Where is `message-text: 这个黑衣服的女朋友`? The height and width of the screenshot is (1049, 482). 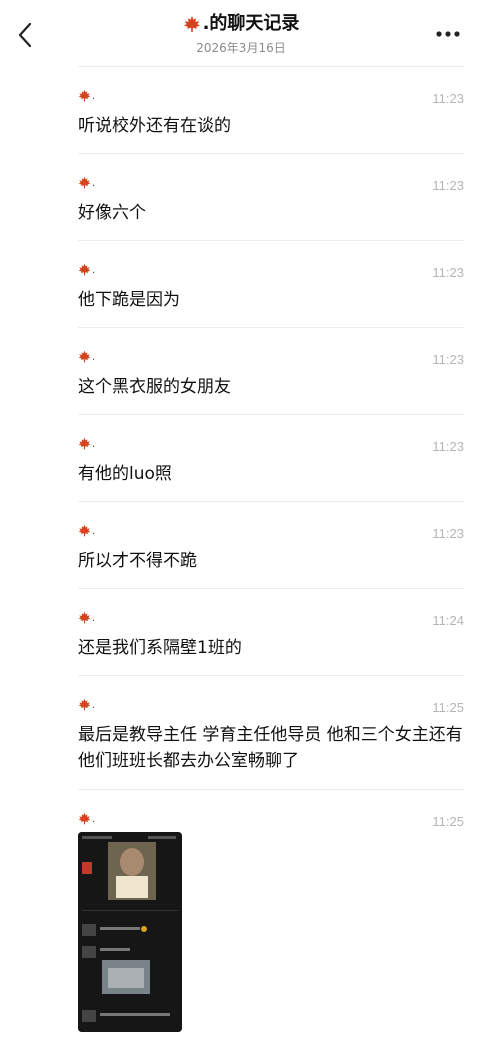 message-text: 这个黑衣服的女朋友 is located at coordinates (154, 387).